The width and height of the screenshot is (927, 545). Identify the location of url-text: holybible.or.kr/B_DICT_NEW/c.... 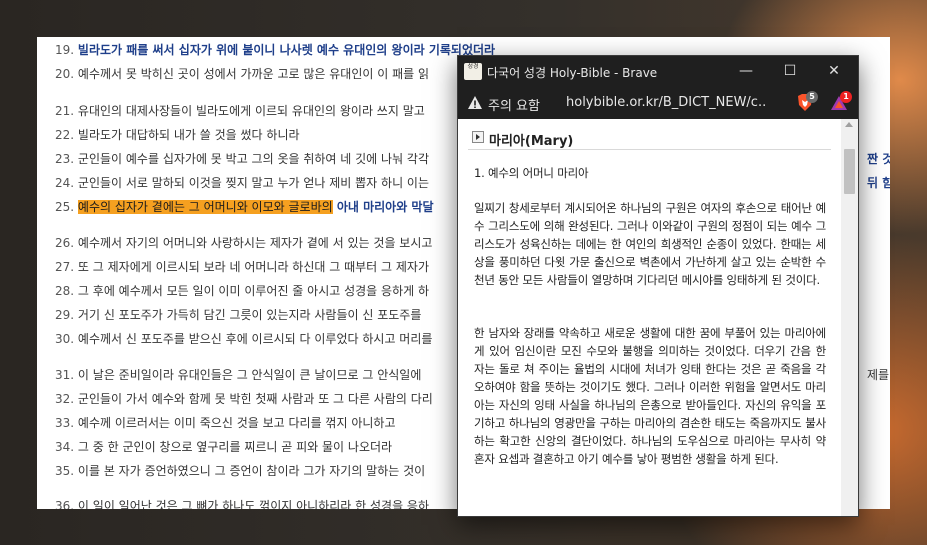
(666, 102).